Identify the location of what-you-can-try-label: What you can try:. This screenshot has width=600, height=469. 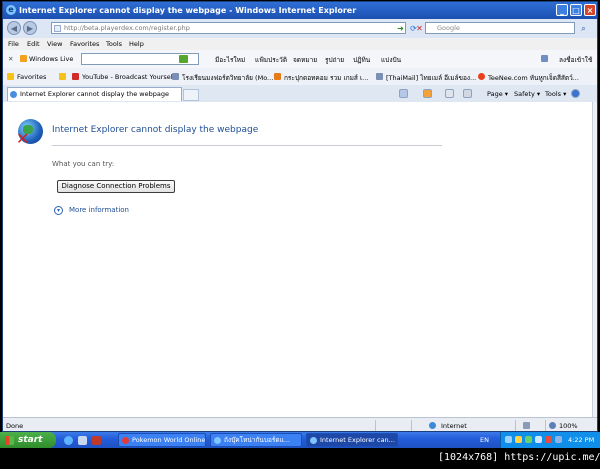
(83, 164).